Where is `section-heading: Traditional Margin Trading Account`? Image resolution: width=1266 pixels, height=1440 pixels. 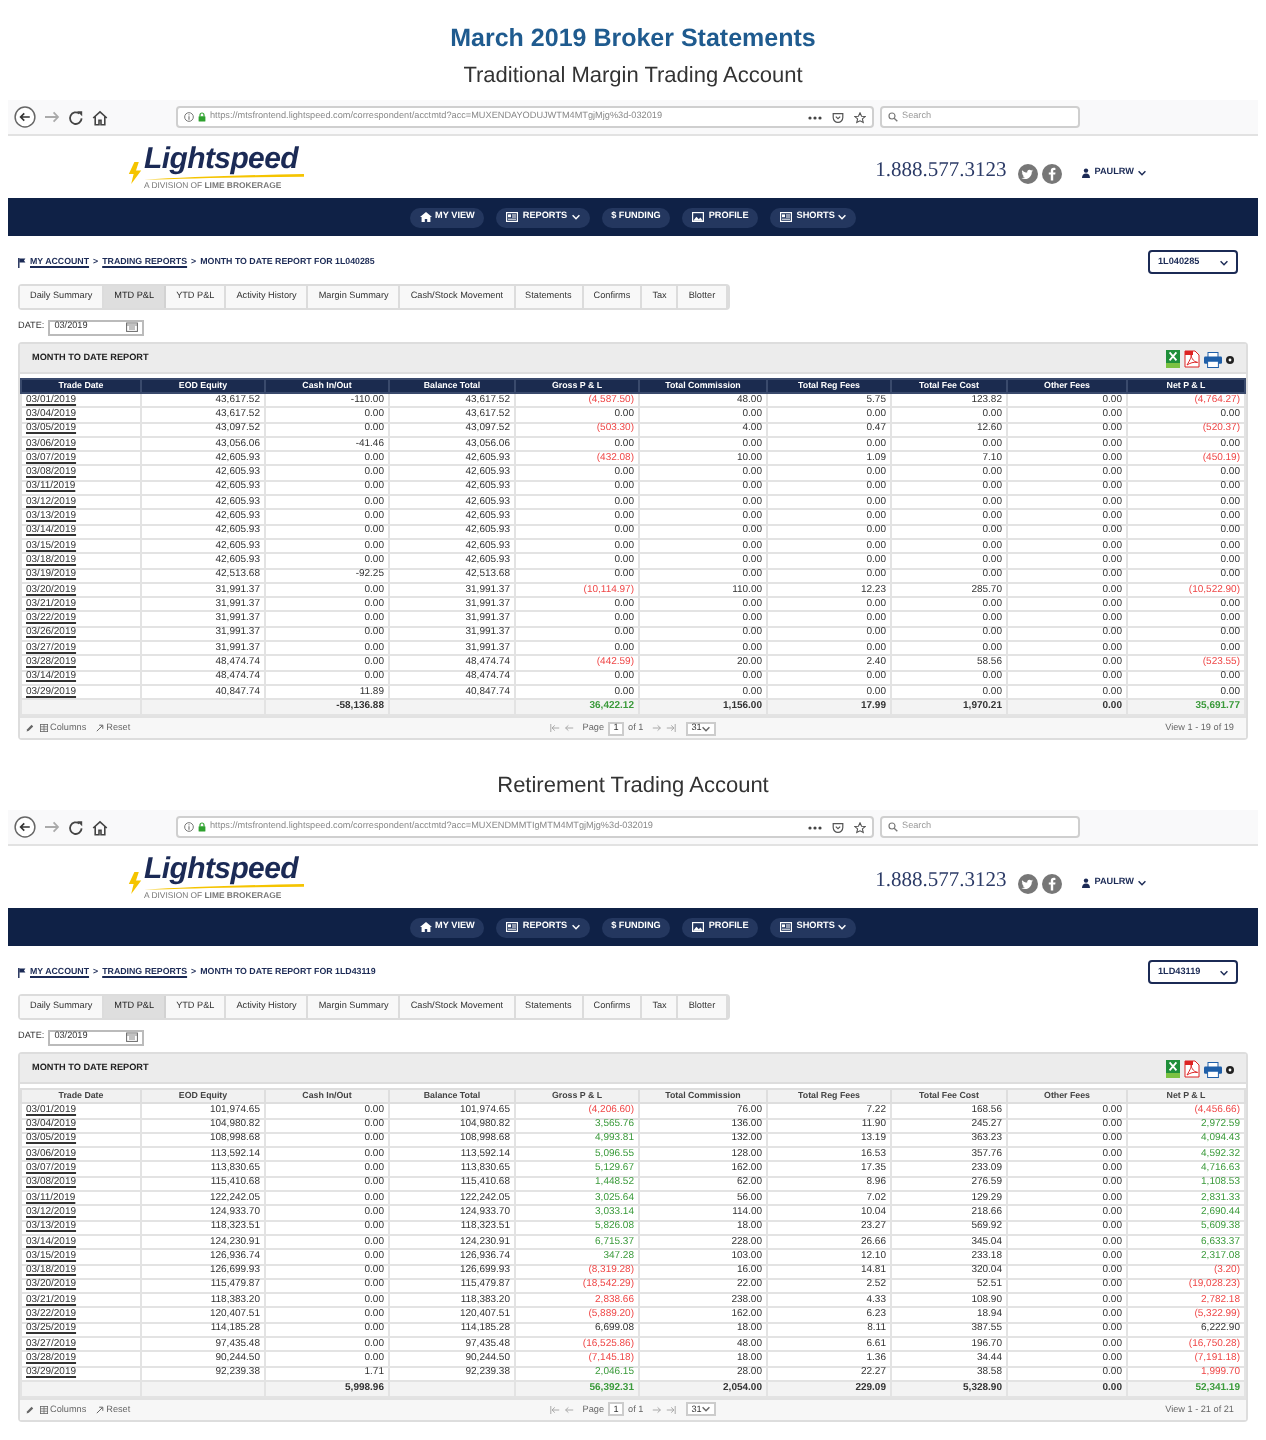
section-heading: Traditional Margin Trading Account is located at coordinates (633, 76).